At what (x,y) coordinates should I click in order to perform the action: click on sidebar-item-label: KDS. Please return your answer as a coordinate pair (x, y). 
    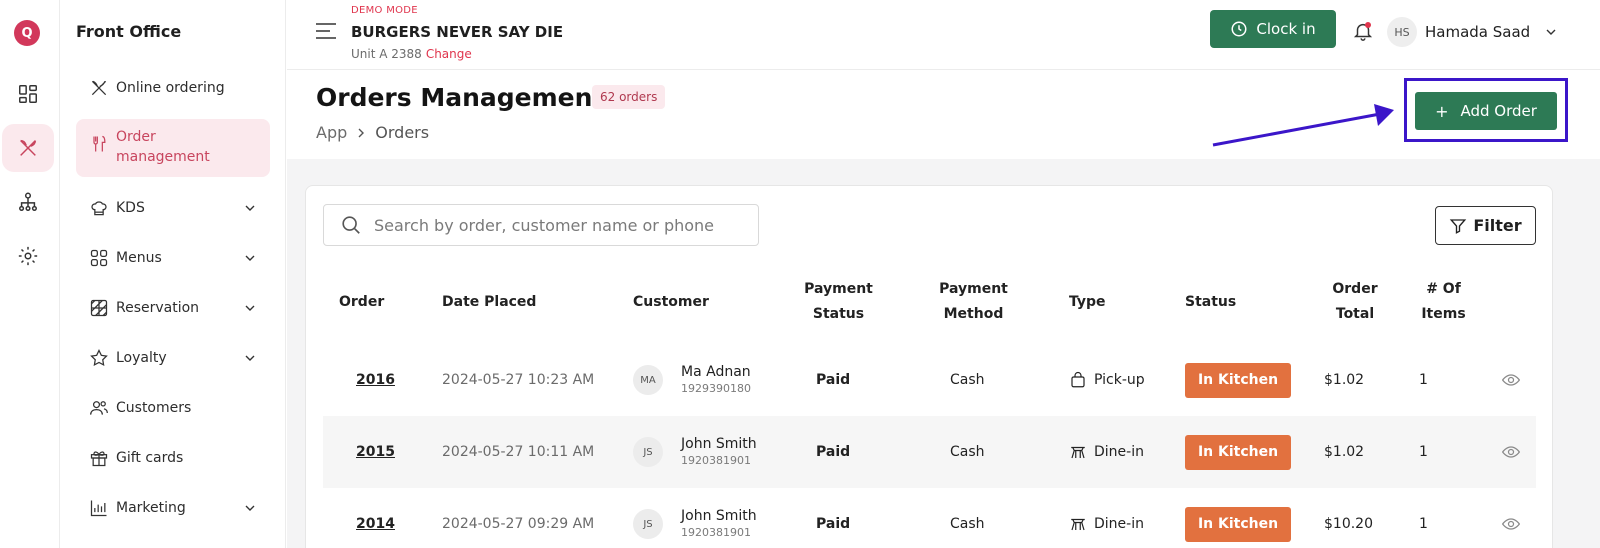
    Looking at the image, I should click on (130, 208).